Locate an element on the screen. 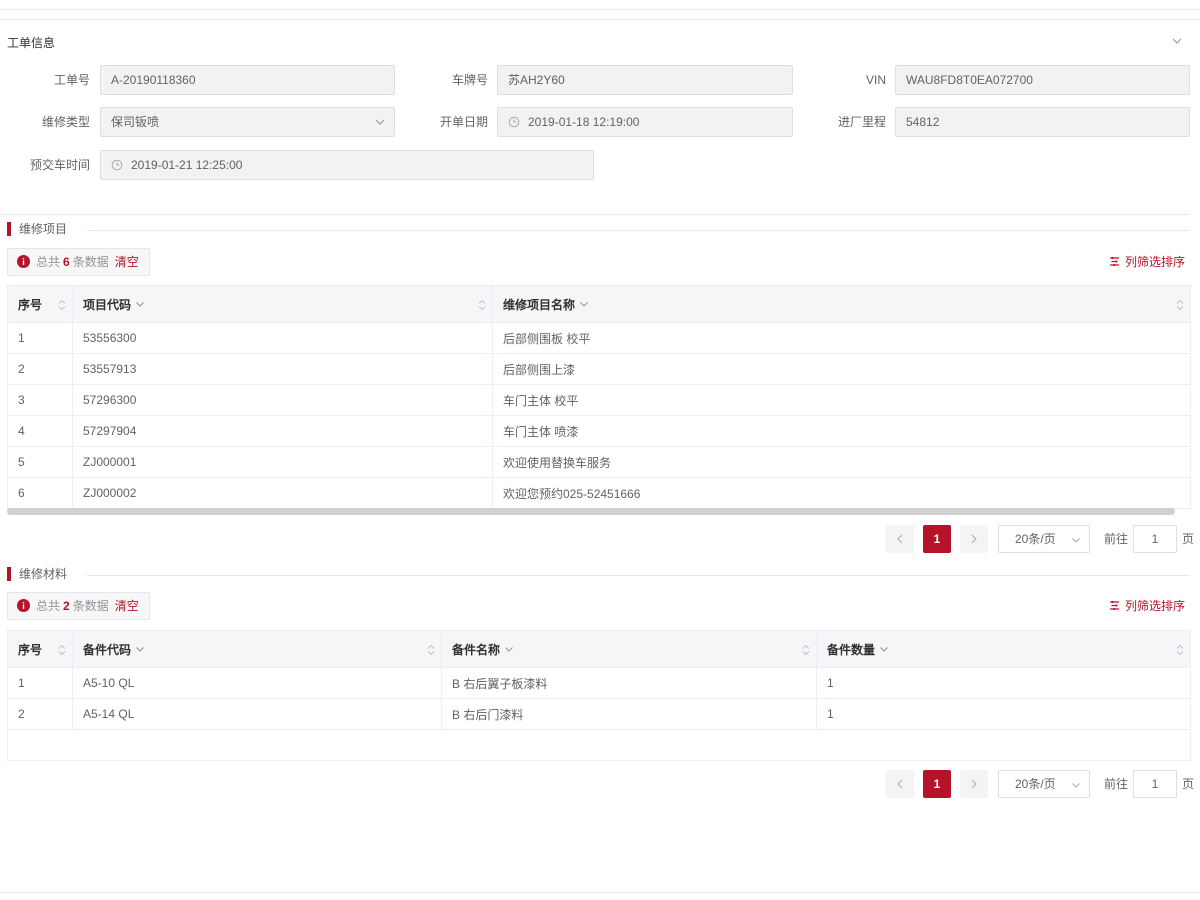 The image size is (1200, 900). table-row: 6 ZJ000002 欢迎您预约025-52451666 is located at coordinates (599, 493).